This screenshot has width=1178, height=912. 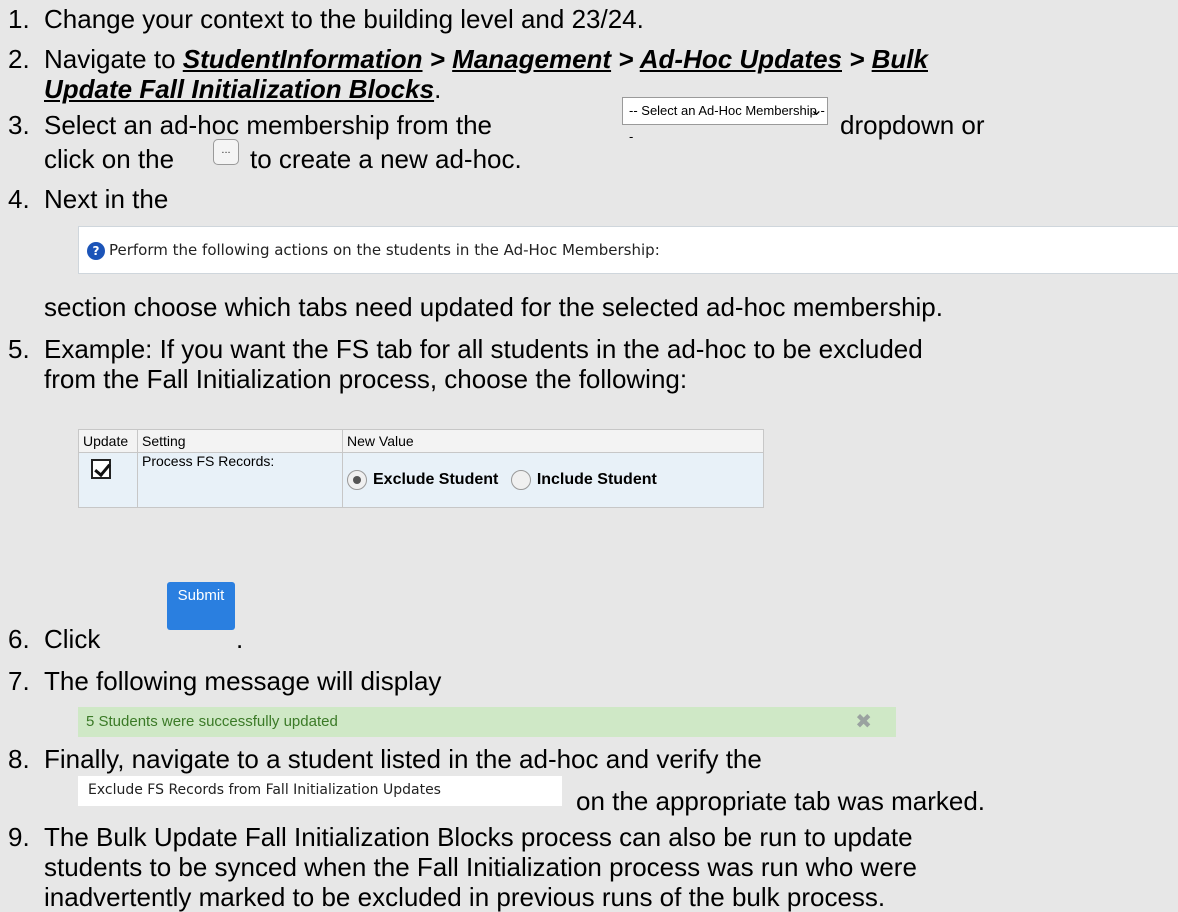 What do you see at coordinates (108, 480) in the screenshot?
I see `update-cell` at bounding box center [108, 480].